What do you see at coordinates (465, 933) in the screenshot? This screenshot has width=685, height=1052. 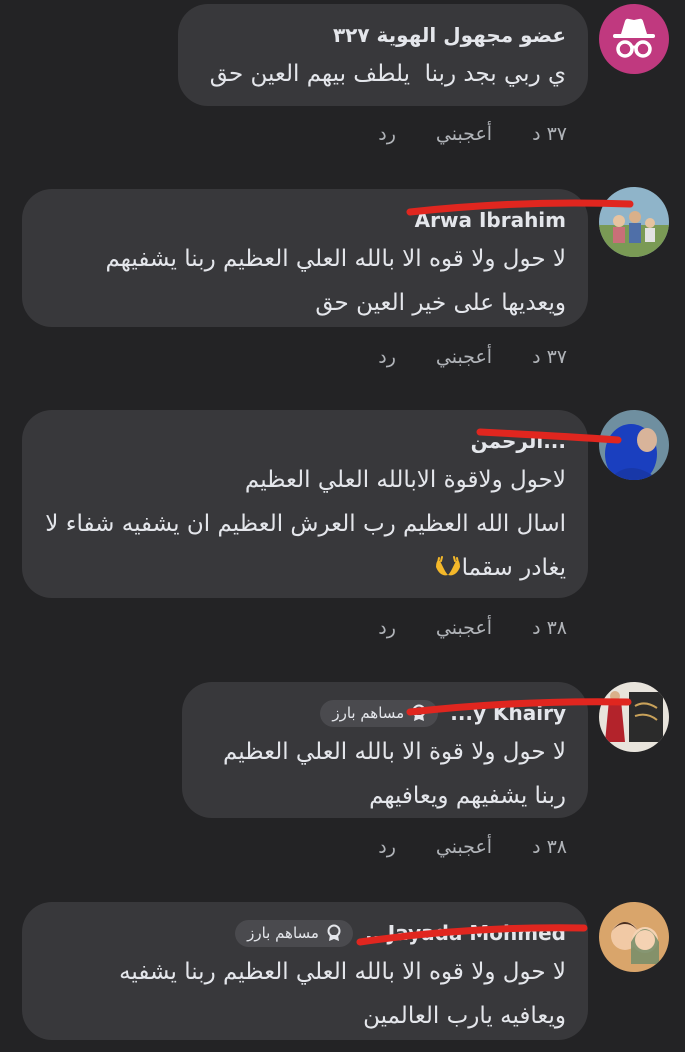 I see `commenter-name: ...Jayada Mohmed` at bounding box center [465, 933].